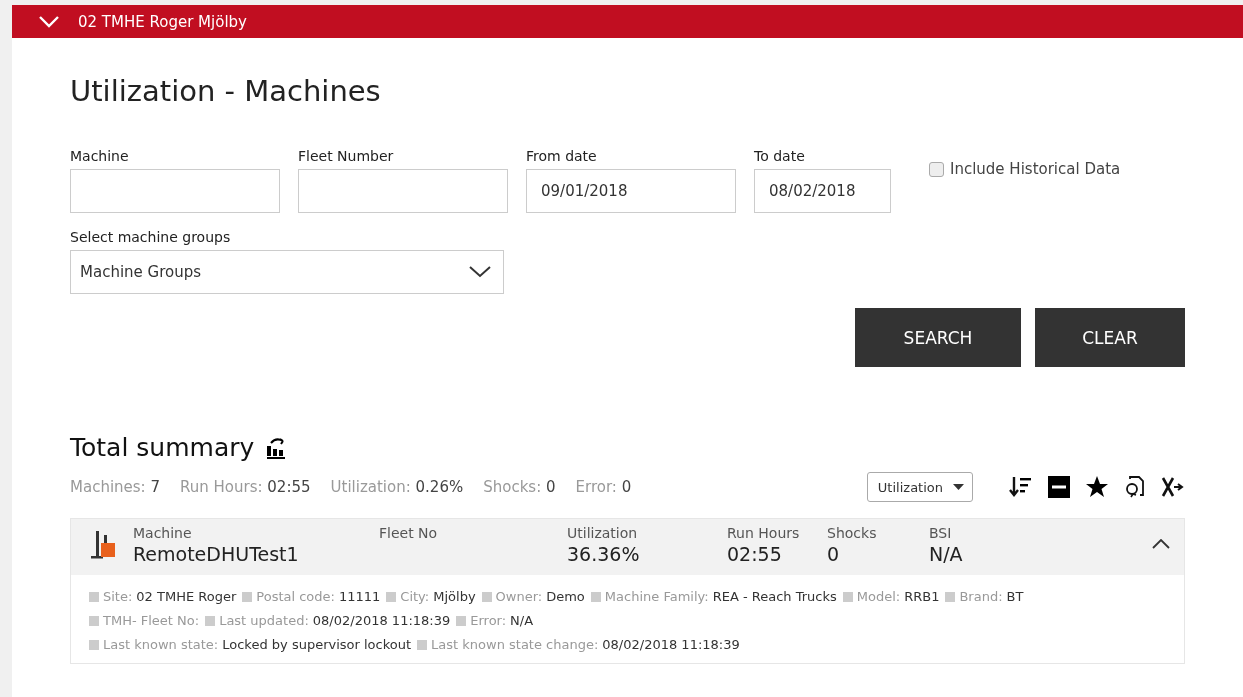 This screenshot has width=1243, height=697. What do you see at coordinates (439, 487) in the screenshot?
I see `stat-value: 0.26%` at bounding box center [439, 487].